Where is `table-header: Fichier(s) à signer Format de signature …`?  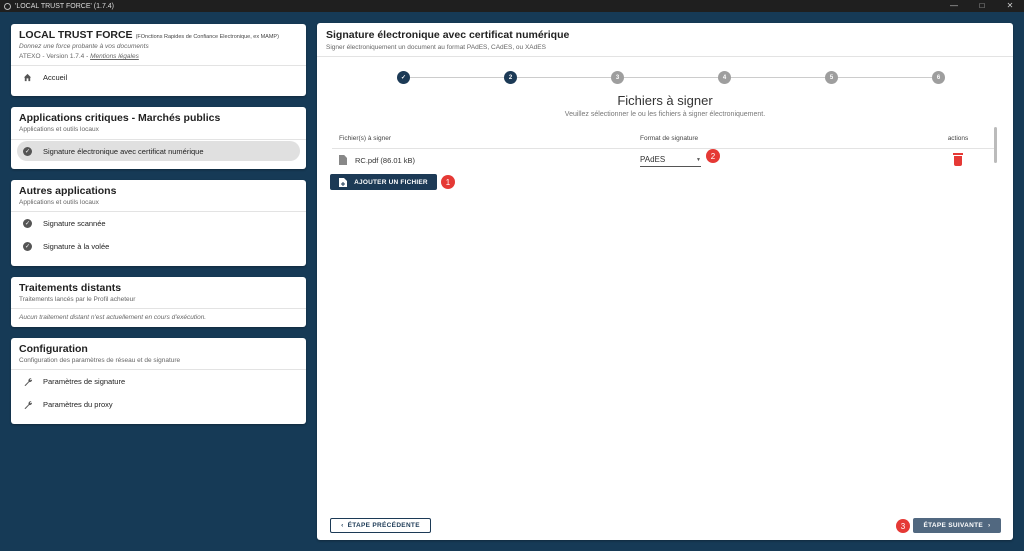 table-header: Fichier(s) à signer Format de signature … is located at coordinates (664, 139).